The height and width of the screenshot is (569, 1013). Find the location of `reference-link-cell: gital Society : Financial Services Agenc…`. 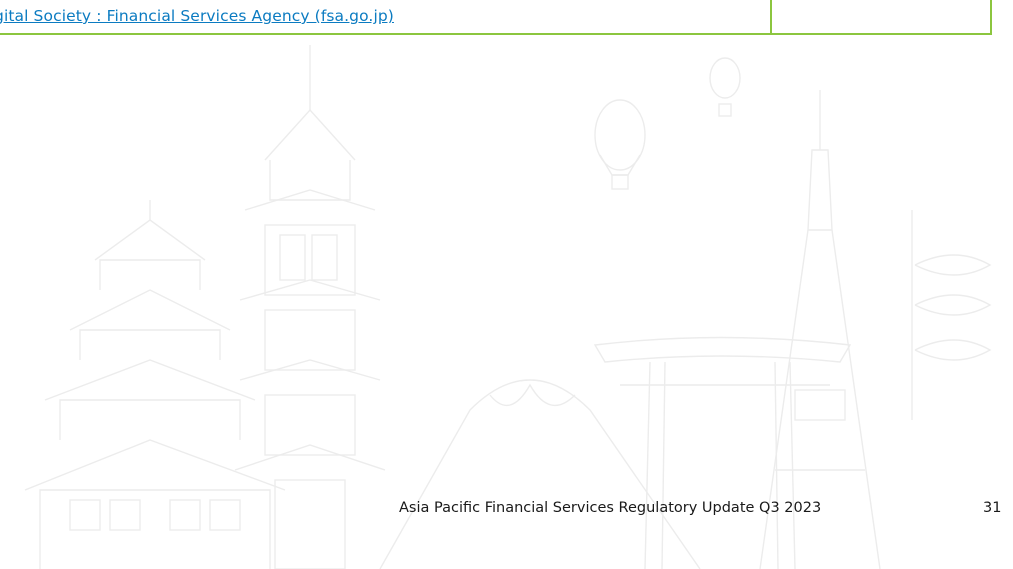

reference-link-cell: gital Society : Financial Services Agenc… is located at coordinates (386, 16).